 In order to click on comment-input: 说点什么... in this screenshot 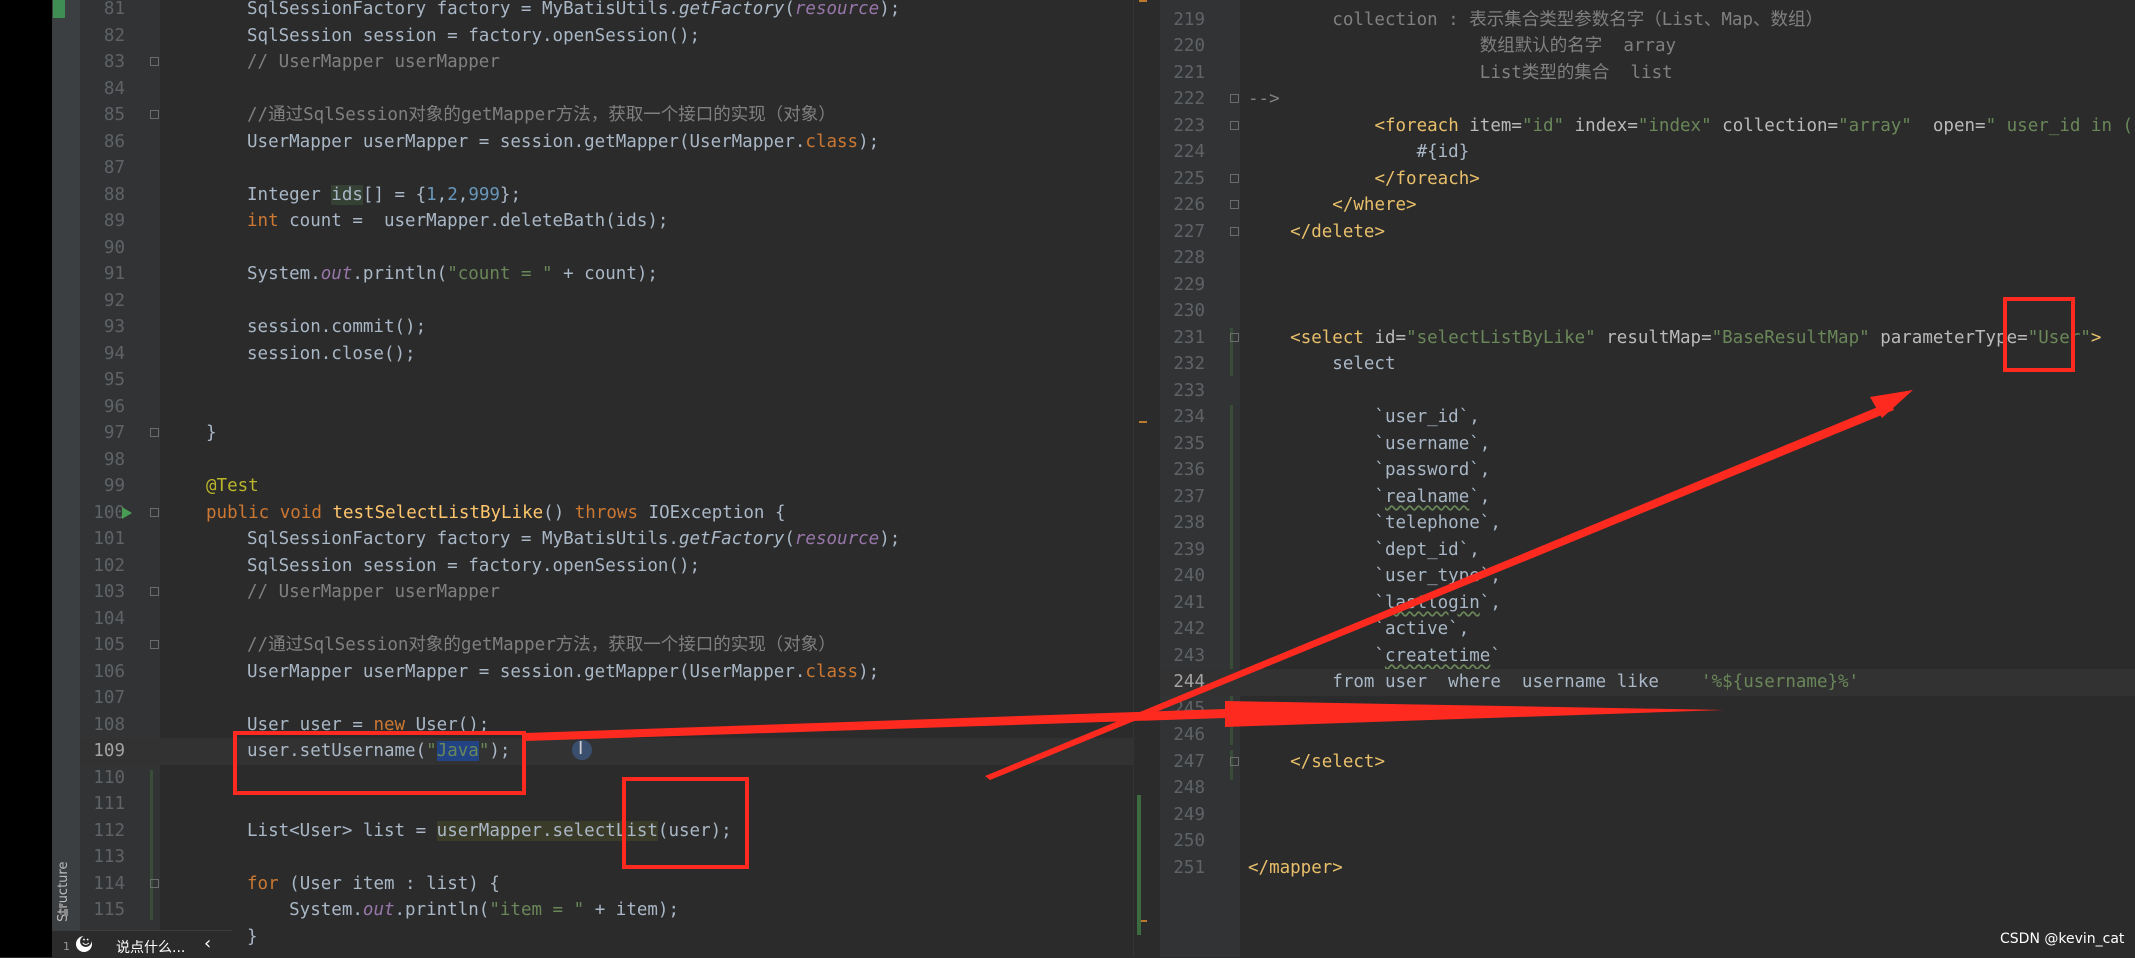, I will do `click(150, 947)`.